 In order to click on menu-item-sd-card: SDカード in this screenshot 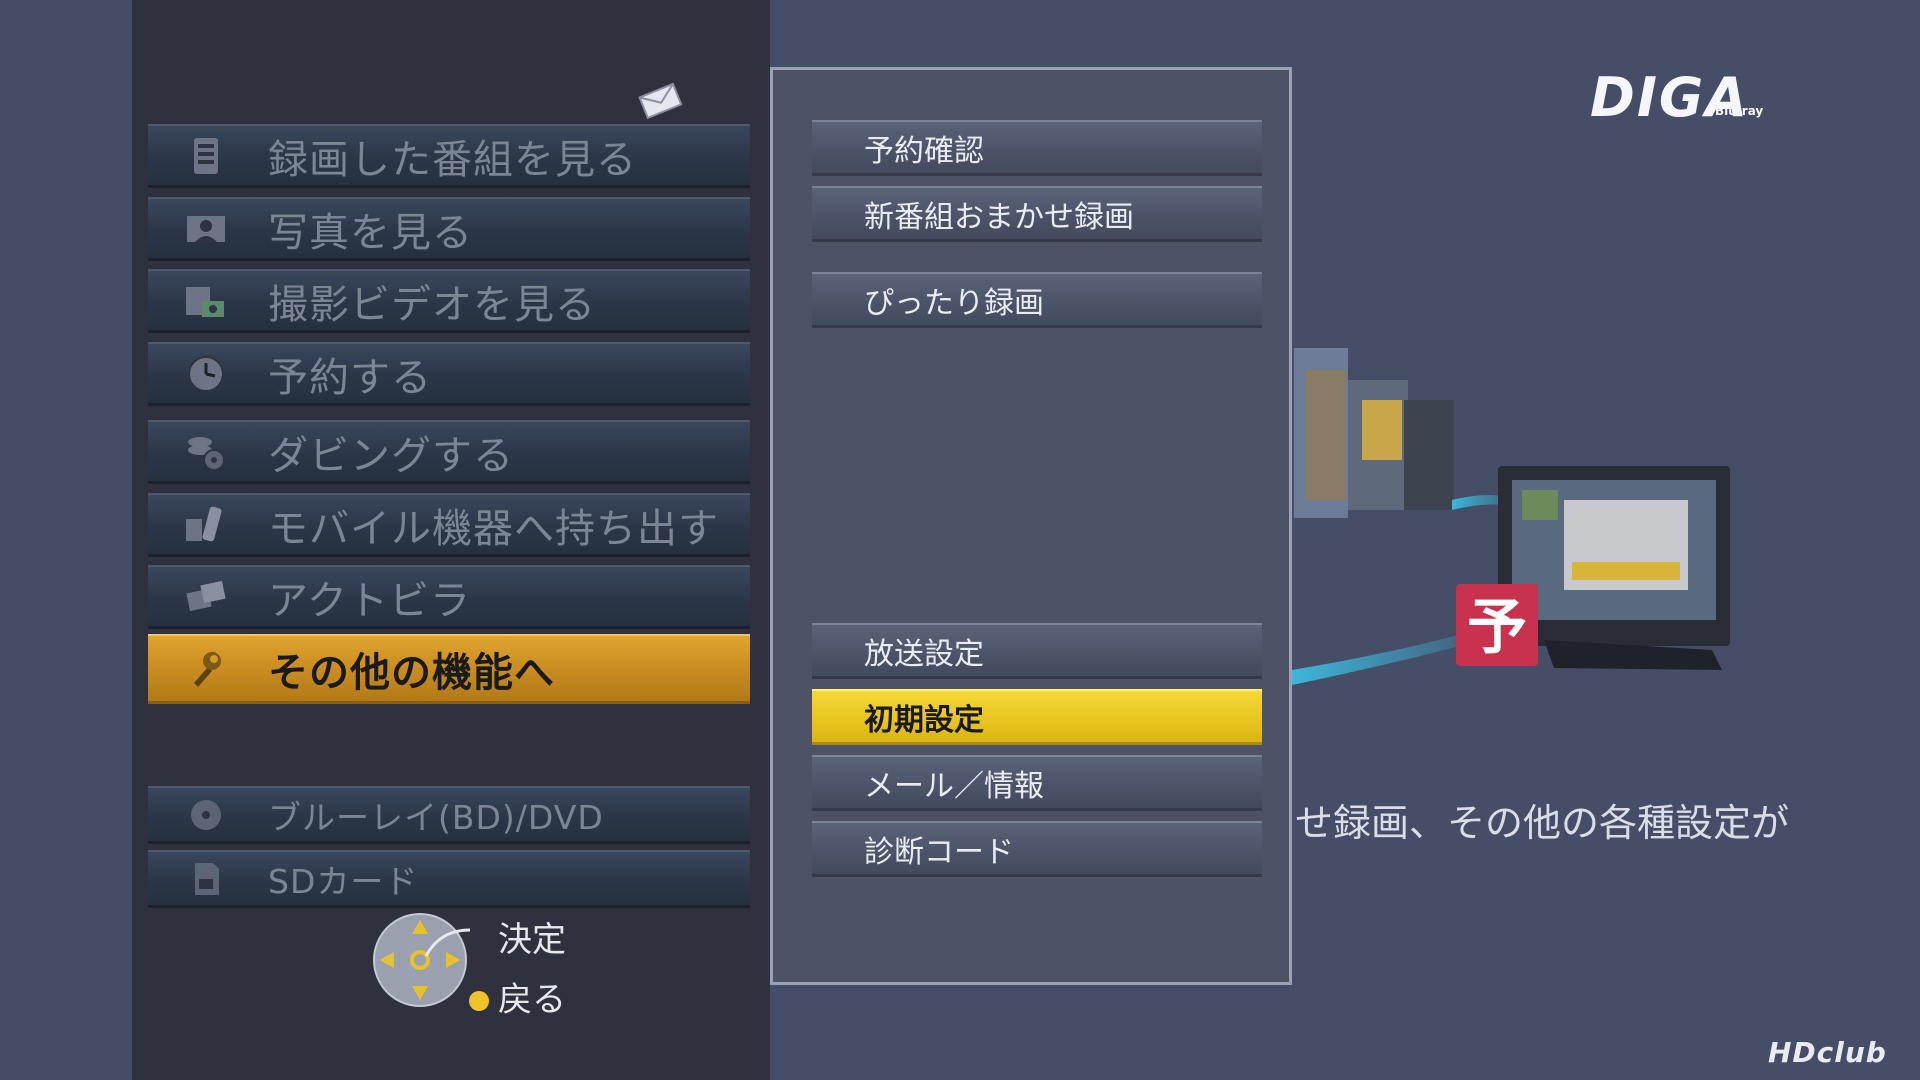, I will do `click(449, 879)`.